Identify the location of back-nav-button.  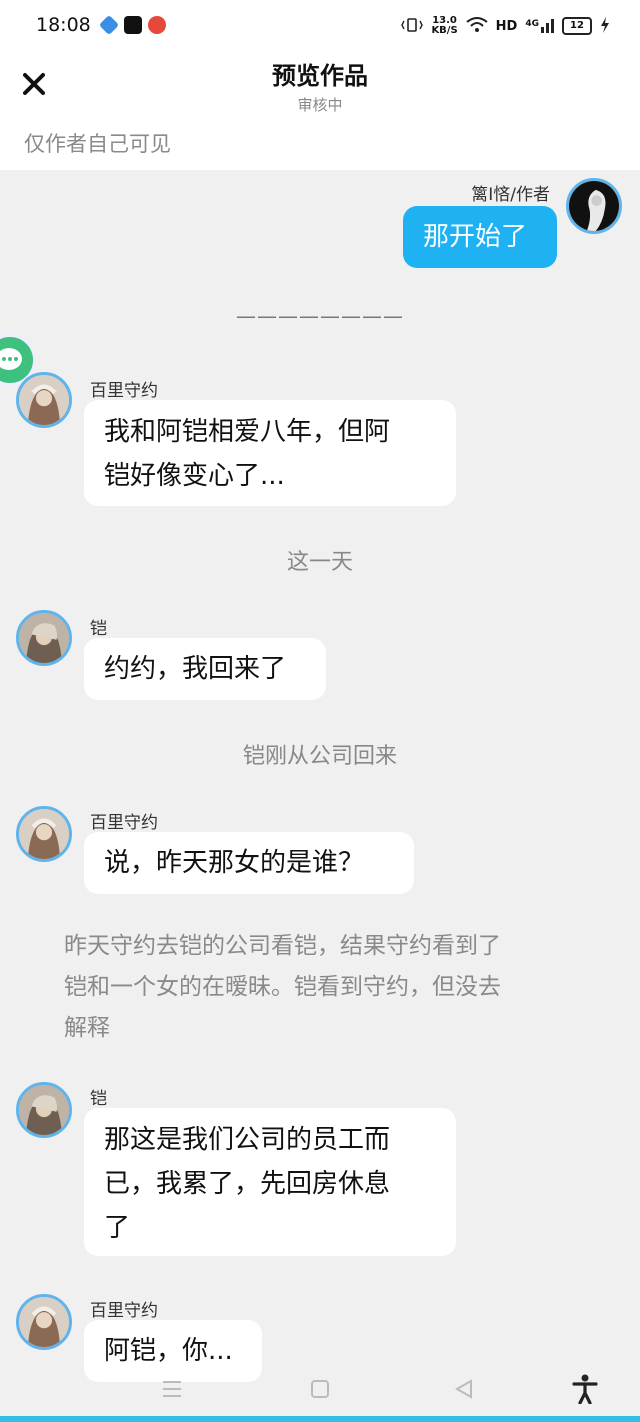
(464, 1391).